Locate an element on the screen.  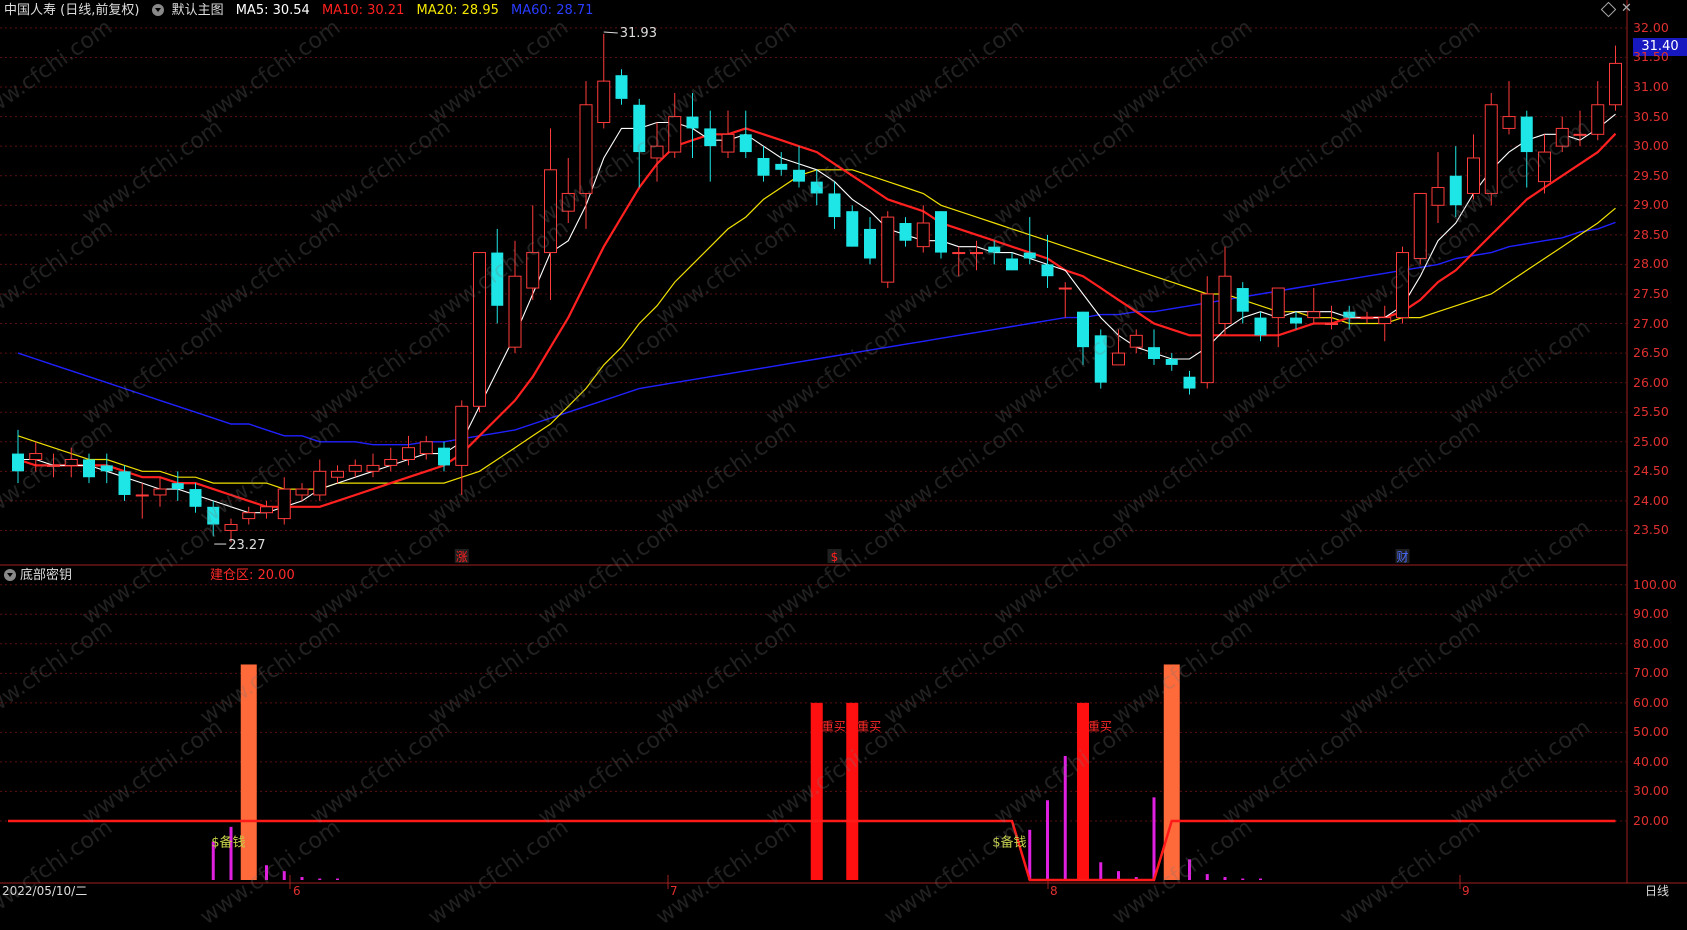
price-tick: 31.00 is located at coordinates (1651, 87).